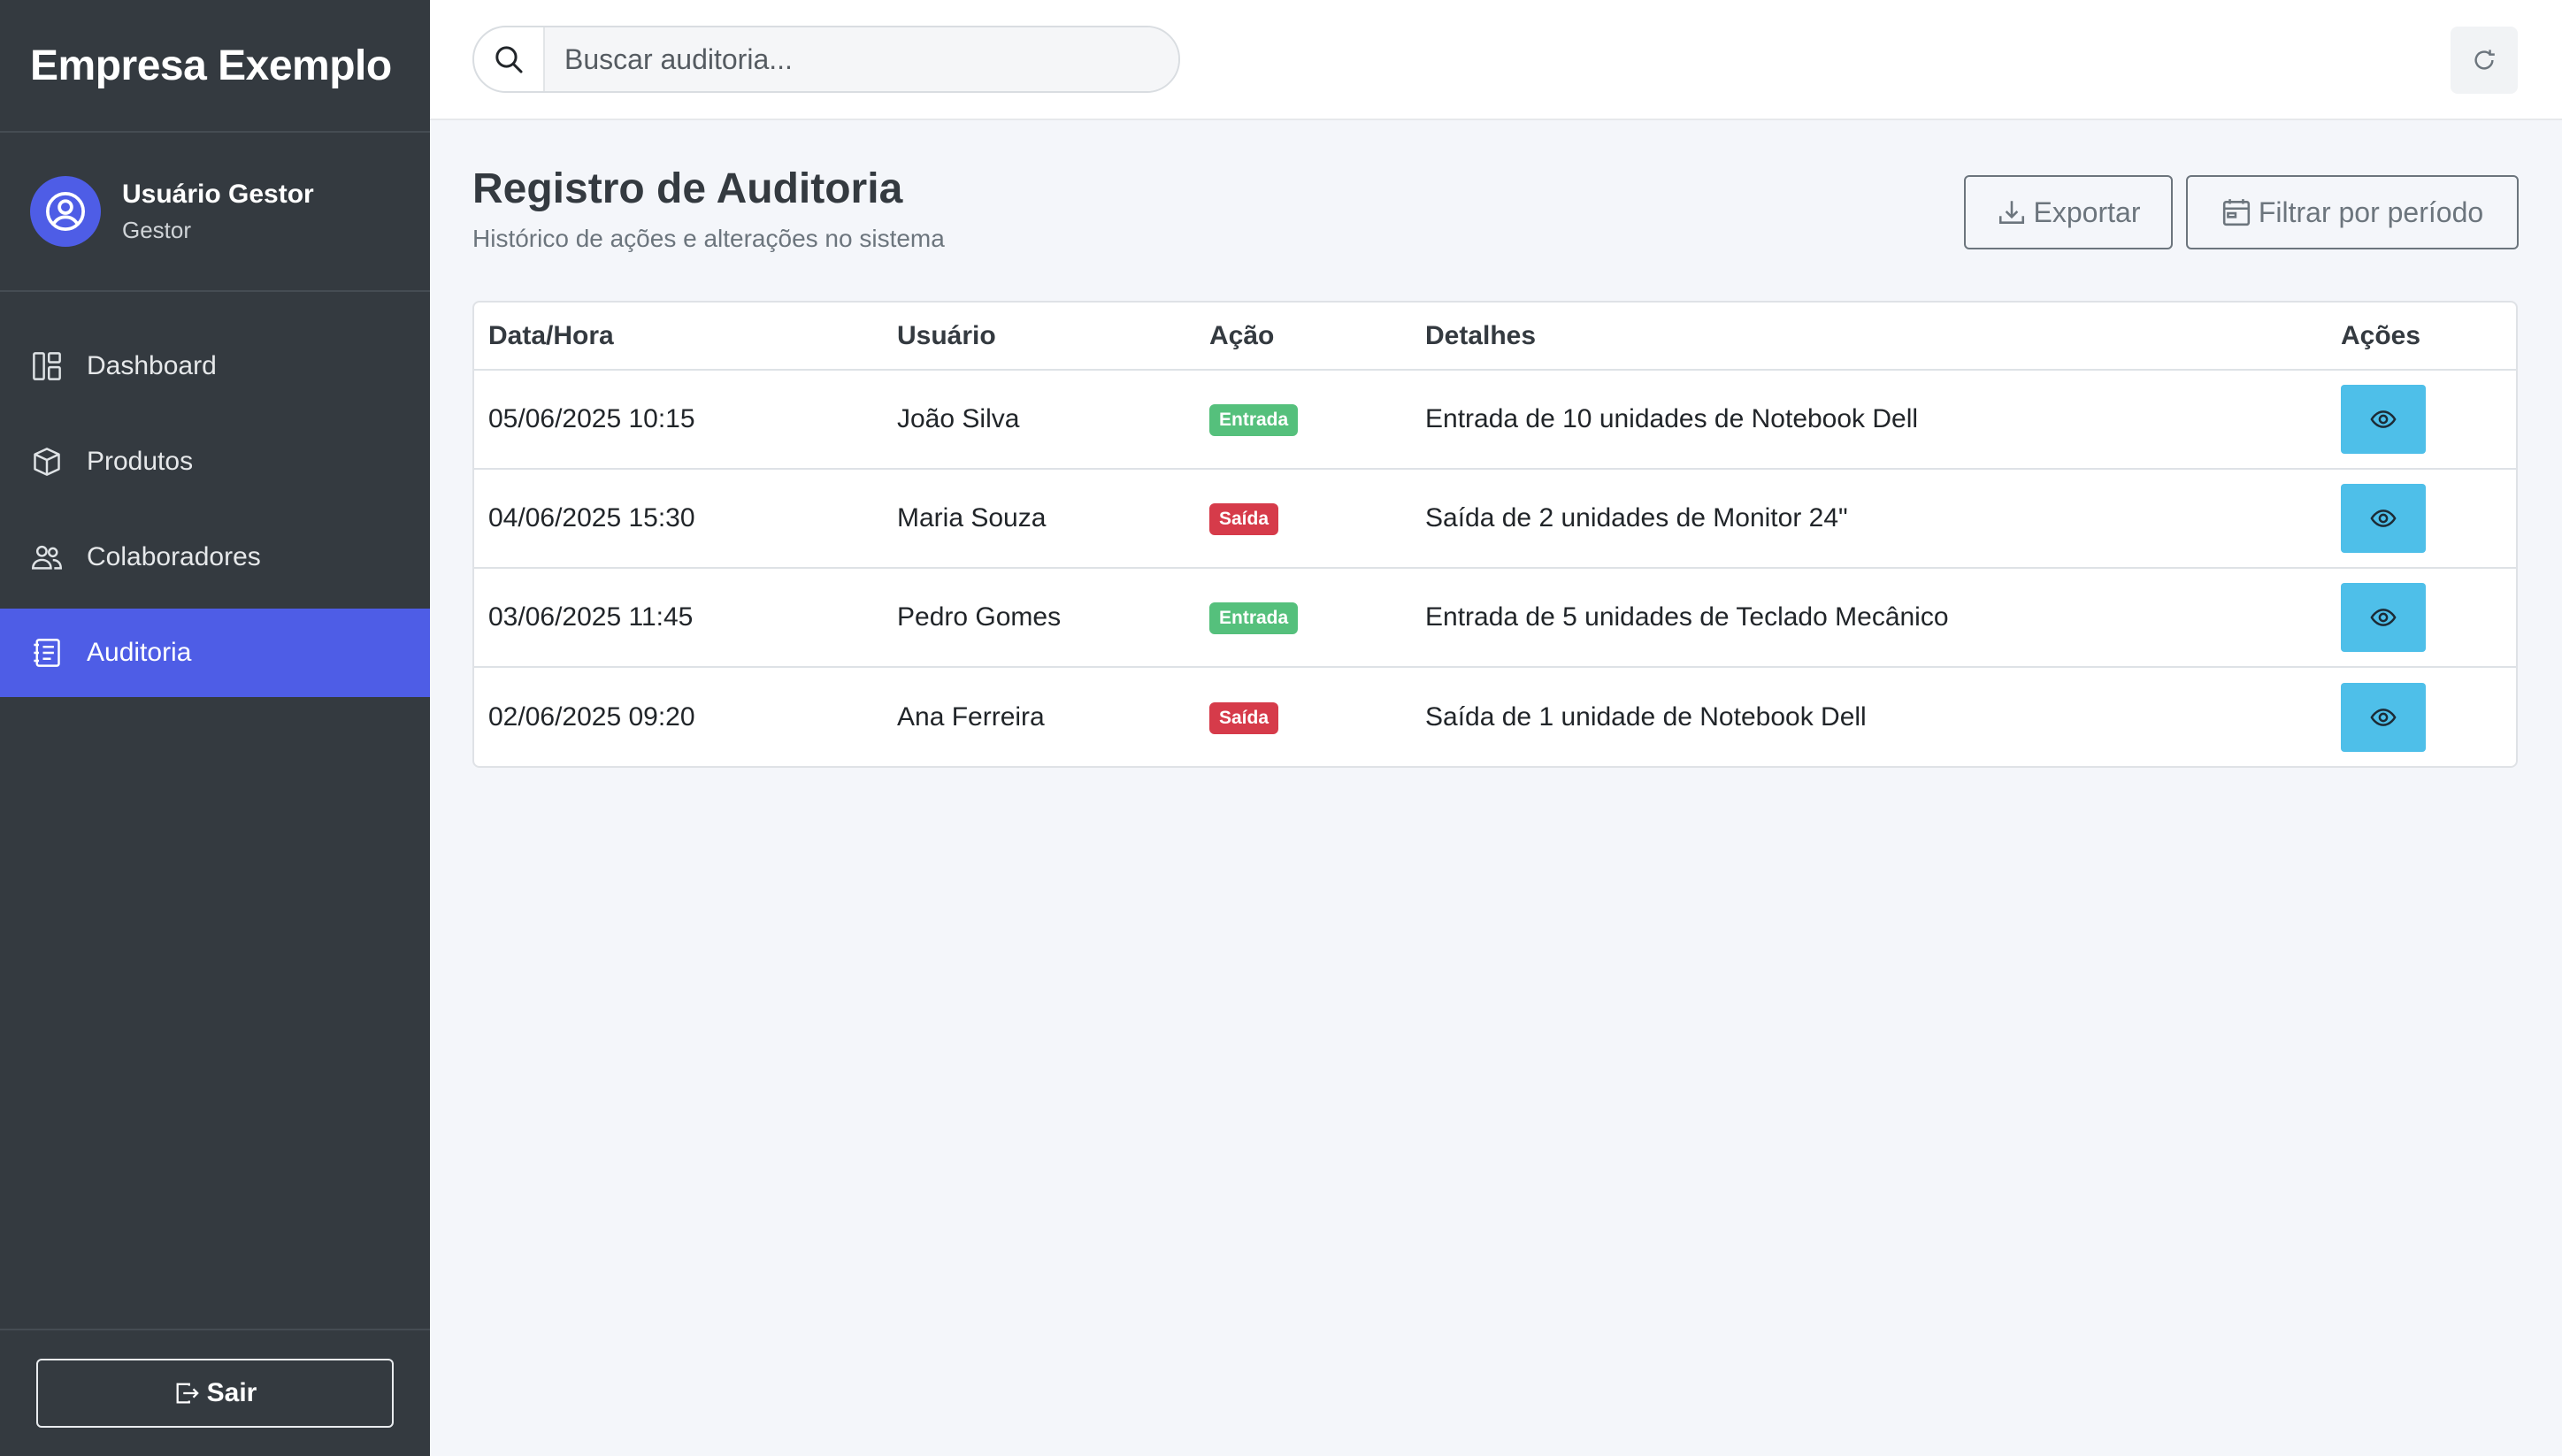 The image size is (2562, 1456). What do you see at coordinates (174, 556) in the screenshot?
I see `sidebar-item-label: Colaboradores` at bounding box center [174, 556].